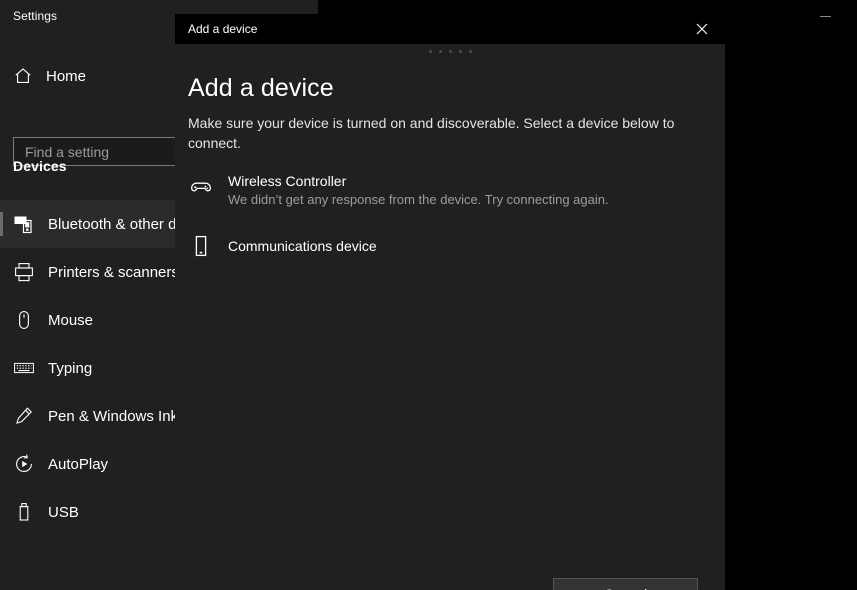  I want to click on minimize-icon, so click(825, 16).